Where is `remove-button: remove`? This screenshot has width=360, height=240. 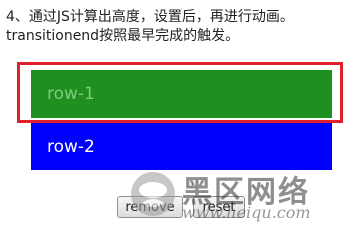 remove-button: remove is located at coordinates (150, 207).